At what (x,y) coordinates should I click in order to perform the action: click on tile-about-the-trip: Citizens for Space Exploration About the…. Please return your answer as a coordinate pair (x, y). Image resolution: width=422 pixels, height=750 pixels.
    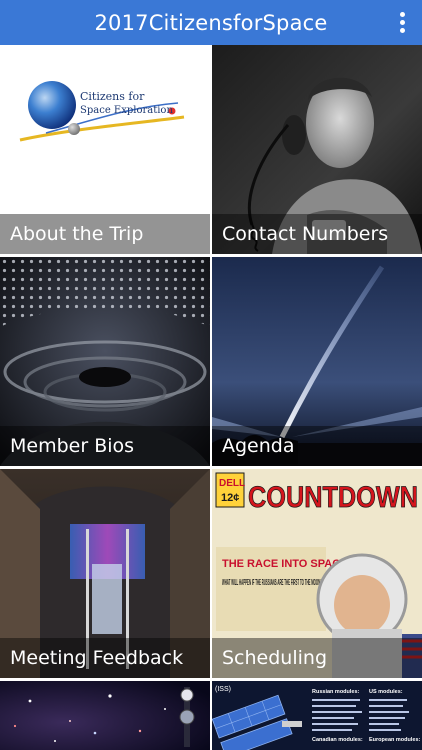
    Looking at the image, I should click on (105, 149).